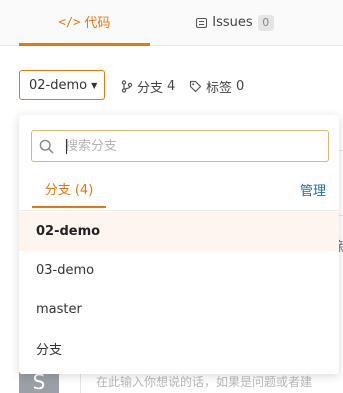 This screenshot has width=343, height=393. Describe the element at coordinates (232, 22) in the screenshot. I see `tab-issues-label: Issues` at that location.